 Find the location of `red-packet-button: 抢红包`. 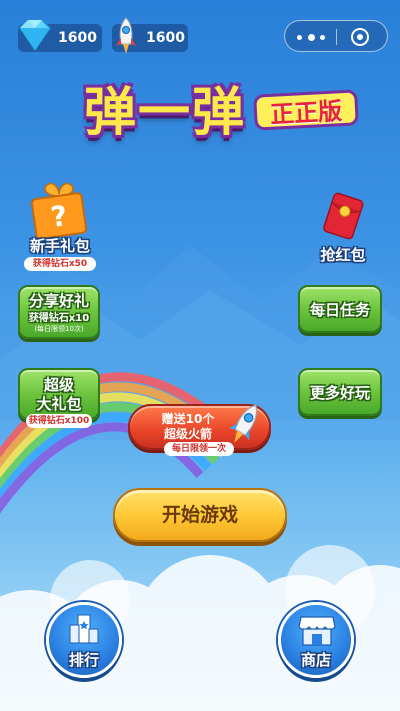

red-packet-button: 抢红包 is located at coordinates (343, 229).